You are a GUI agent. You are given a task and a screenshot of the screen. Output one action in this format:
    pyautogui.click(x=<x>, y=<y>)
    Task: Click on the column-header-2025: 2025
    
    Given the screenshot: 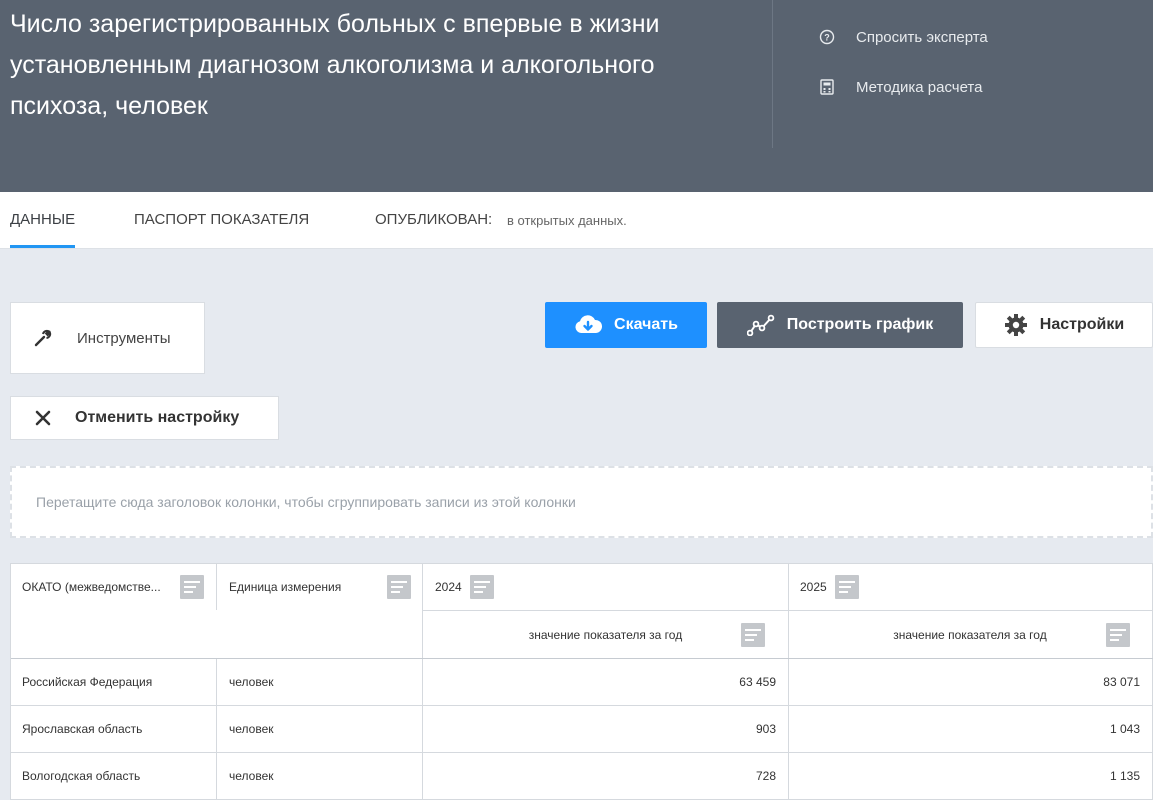 What is the action you would take?
    pyautogui.click(x=817, y=587)
    